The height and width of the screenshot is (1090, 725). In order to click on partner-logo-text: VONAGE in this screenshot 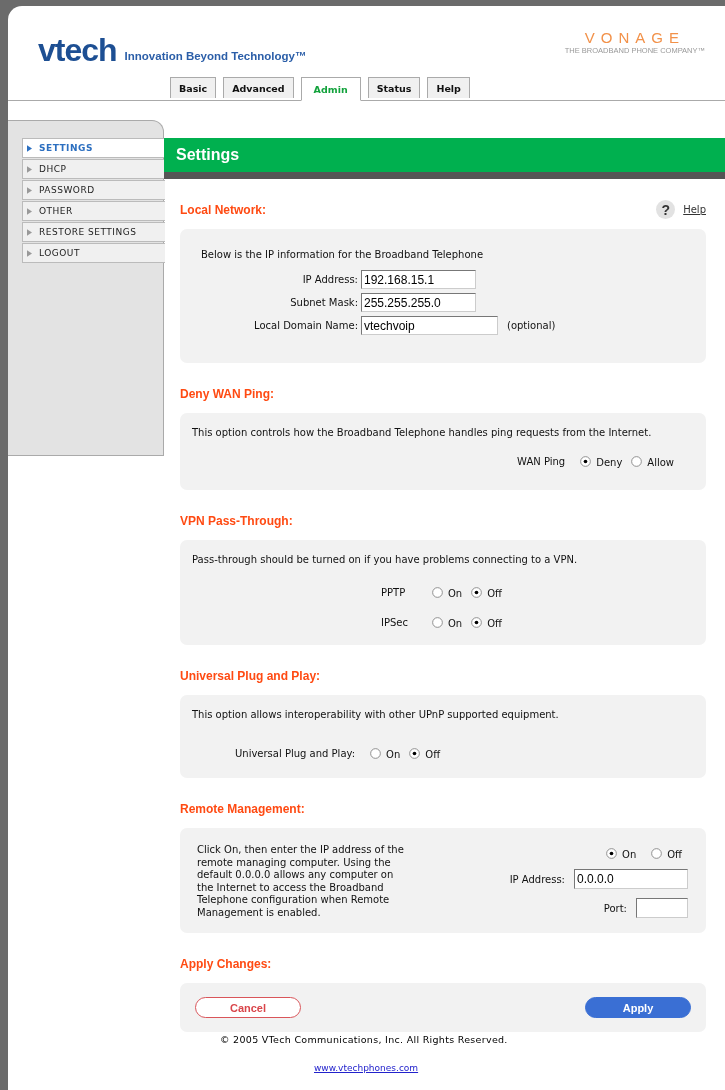, I will do `click(634, 37)`.